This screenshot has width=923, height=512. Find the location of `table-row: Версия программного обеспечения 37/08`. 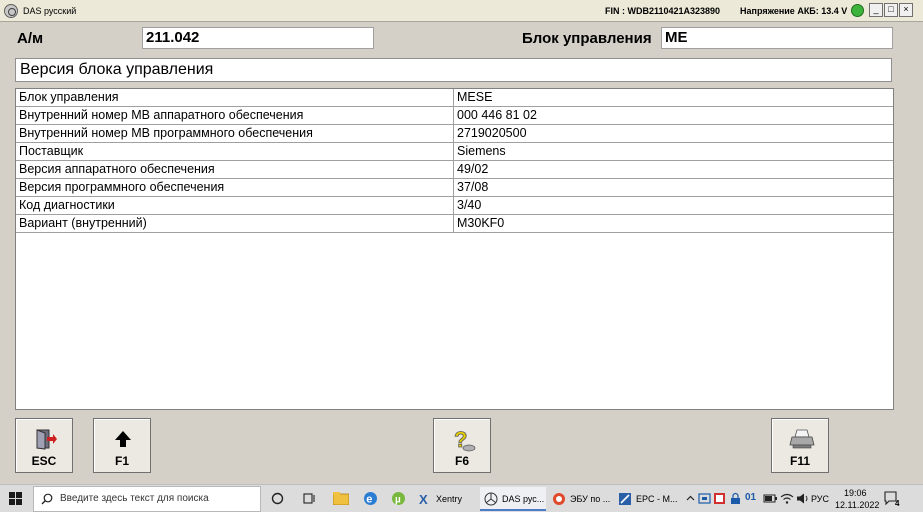

table-row: Версия программного обеспечения 37/08 is located at coordinates (454, 188).